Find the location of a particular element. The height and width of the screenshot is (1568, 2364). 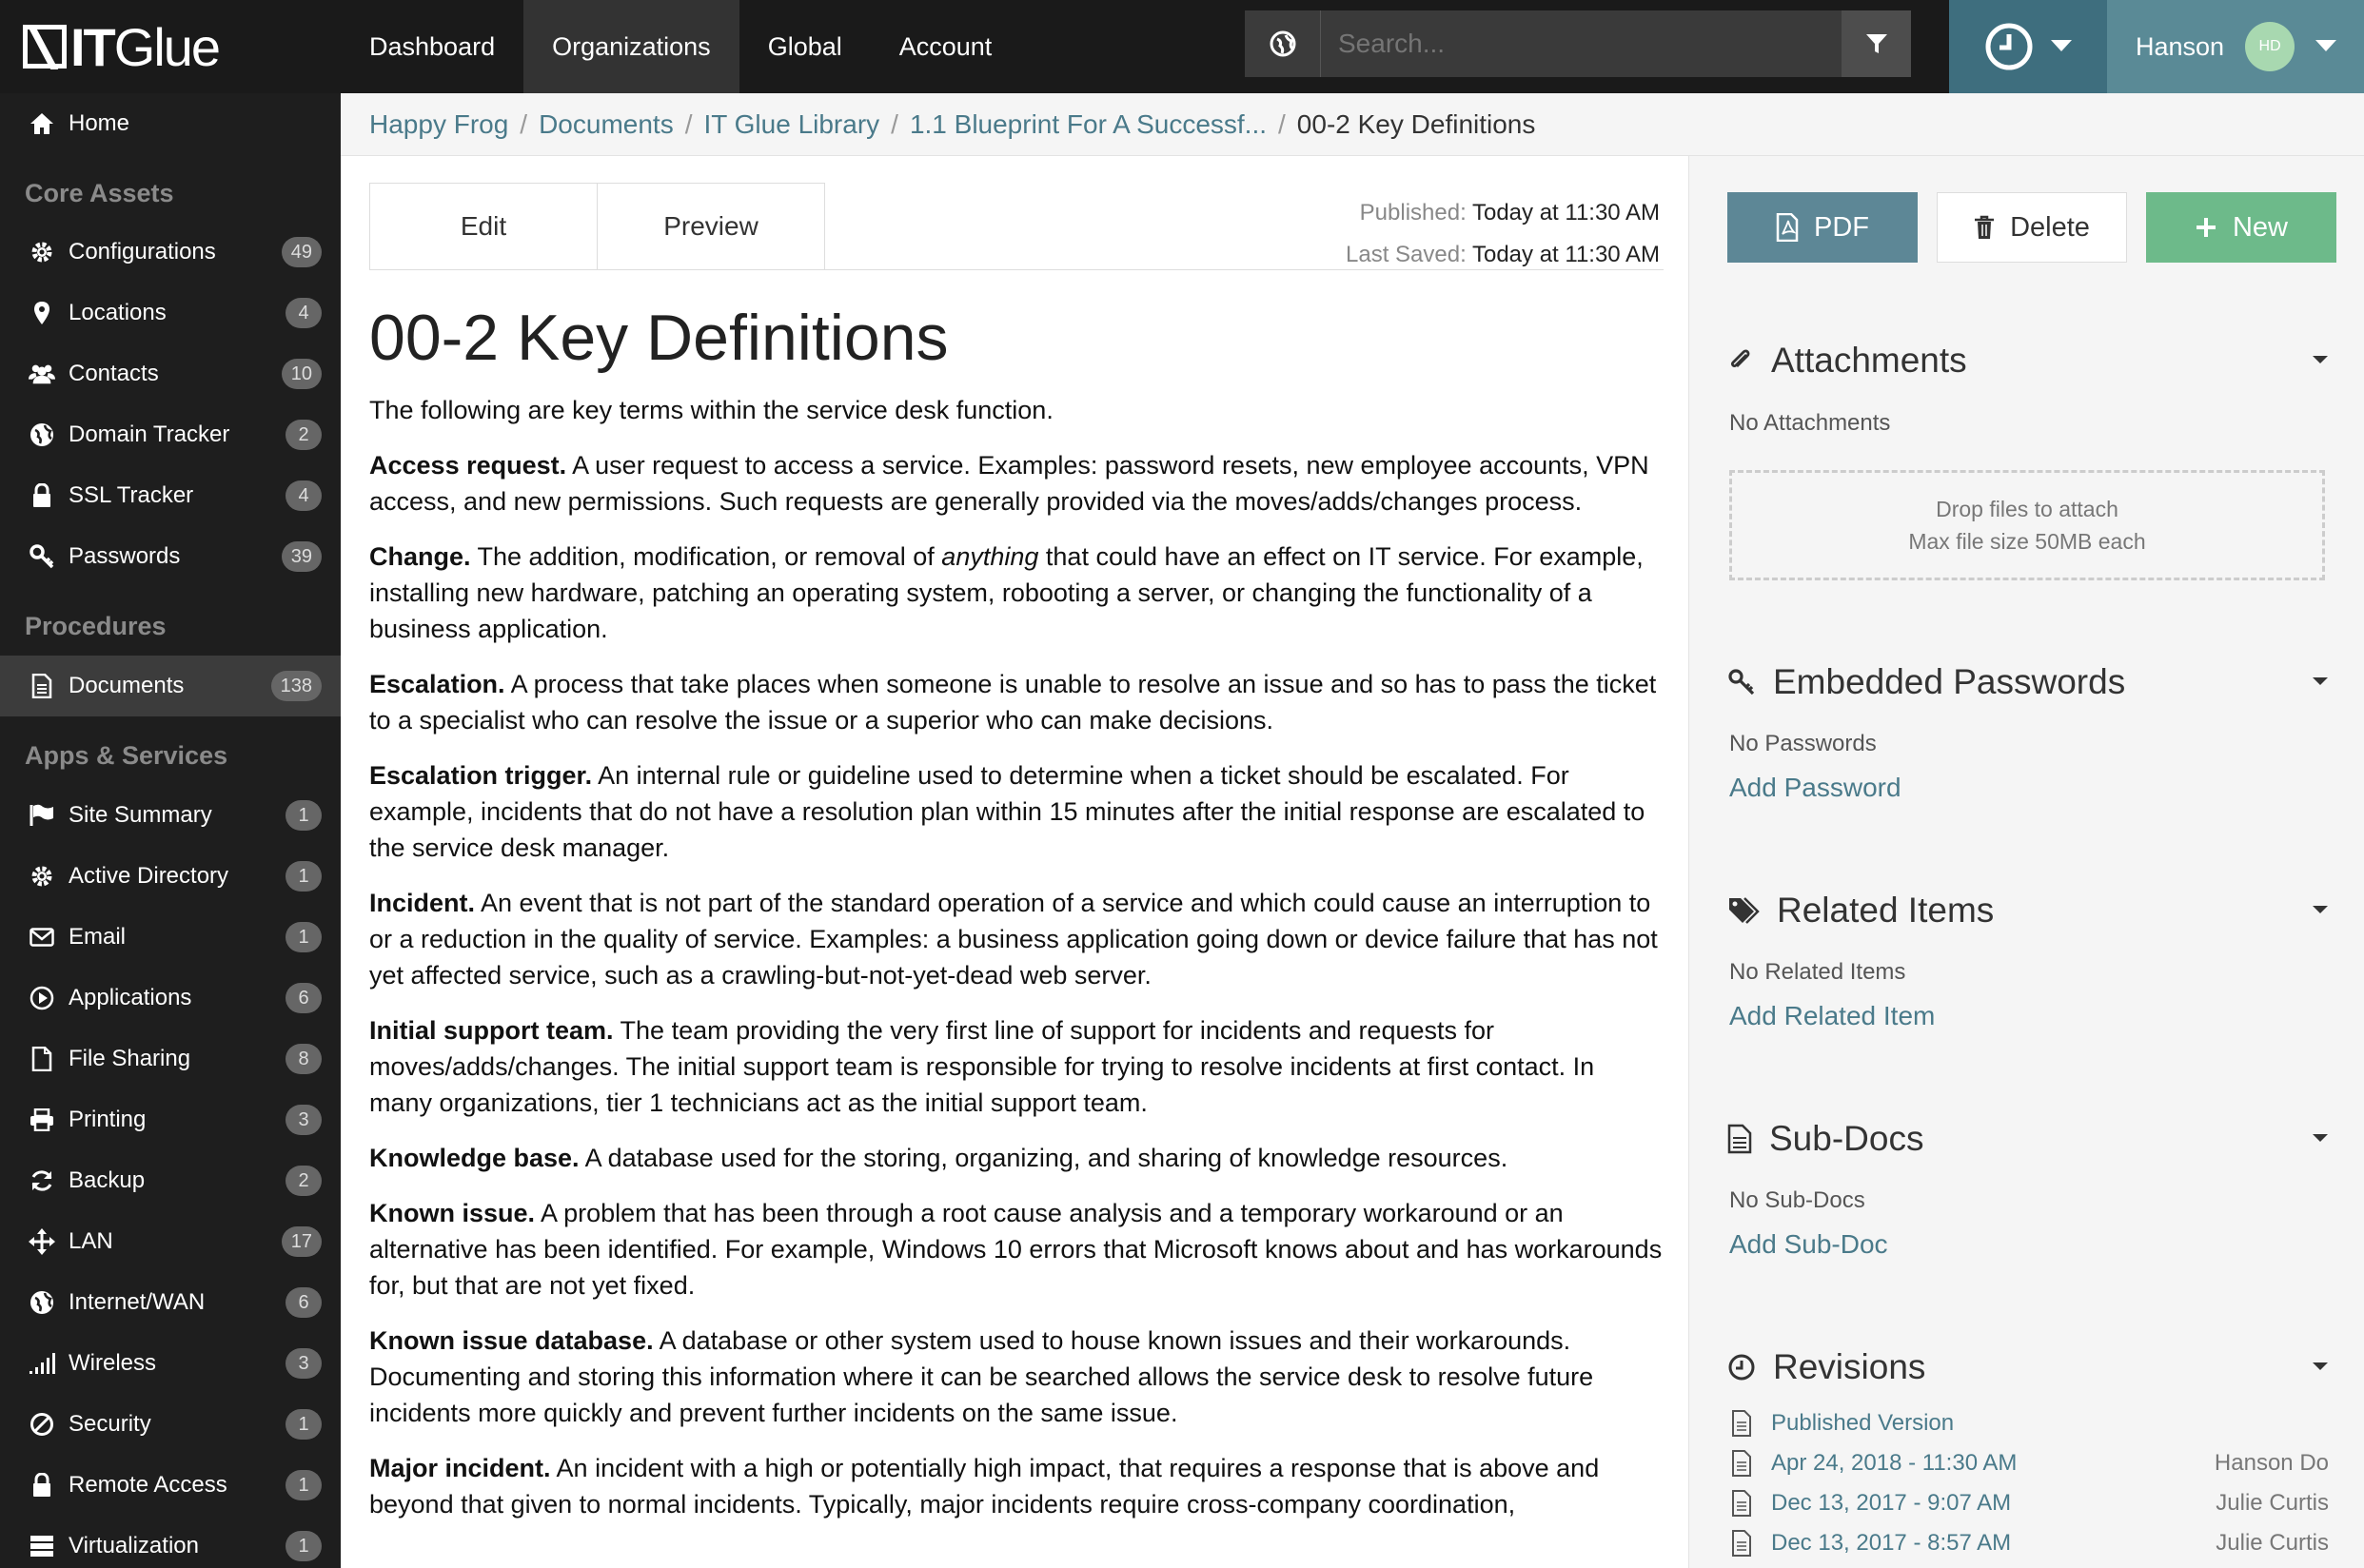

revisions-caret-icon is located at coordinates (2320, 1366).